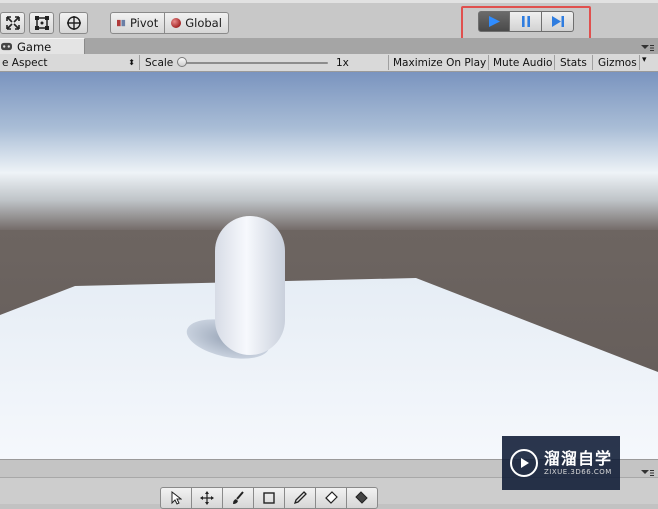  What do you see at coordinates (121, 22) in the screenshot?
I see `pivot-icon` at bounding box center [121, 22].